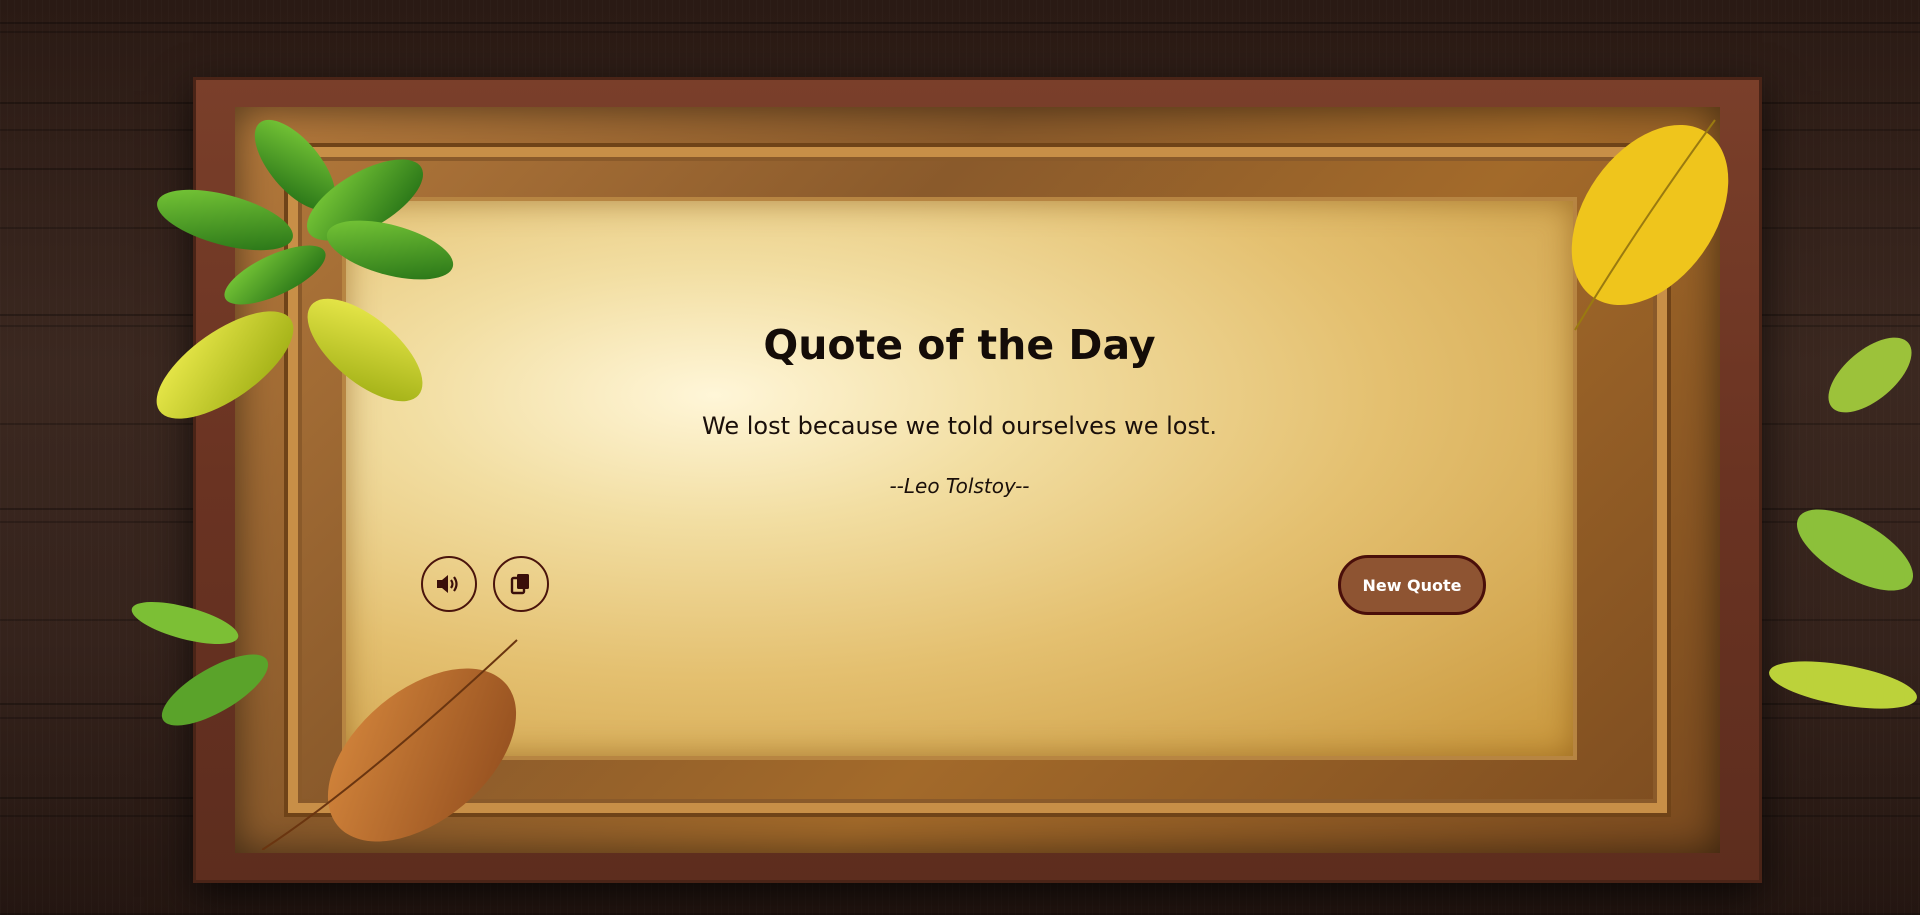  I want to click on green-leaf-right-top-icon, so click(1870, 375).